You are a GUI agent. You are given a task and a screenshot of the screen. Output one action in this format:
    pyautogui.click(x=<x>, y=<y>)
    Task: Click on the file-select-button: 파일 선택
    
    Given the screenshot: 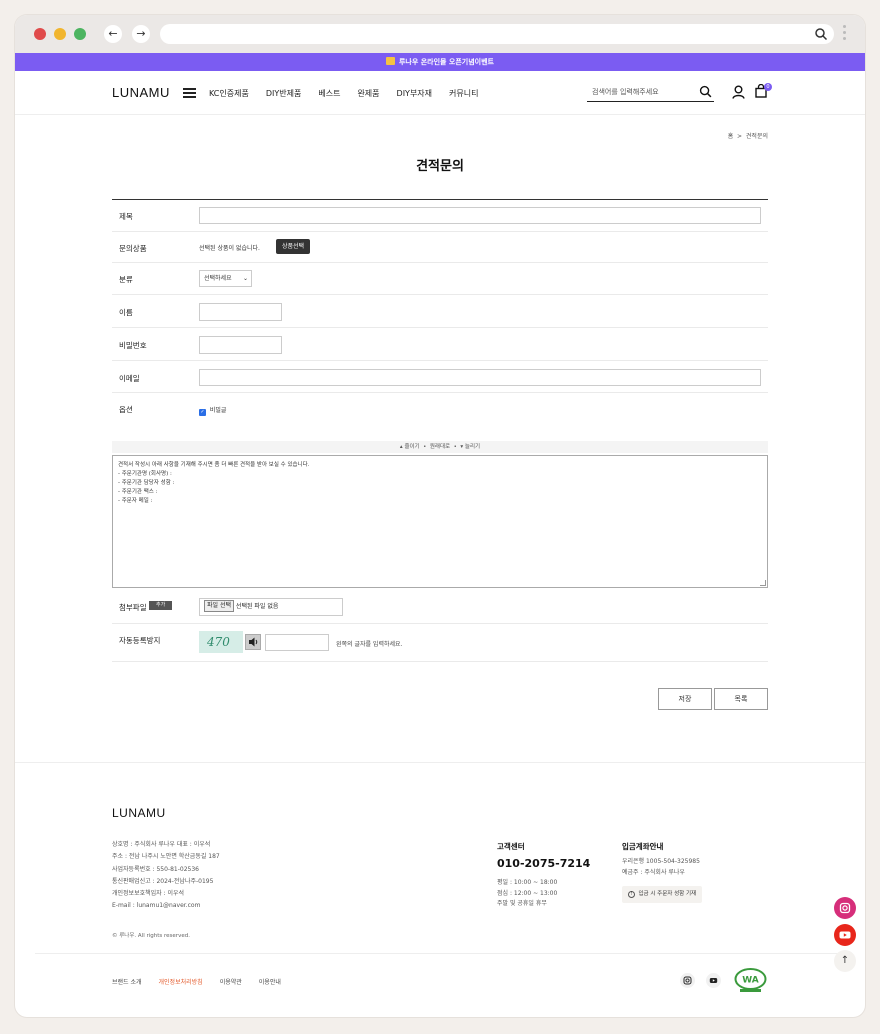 What is the action you would take?
    pyautogui.click(x=219, y=606)
    